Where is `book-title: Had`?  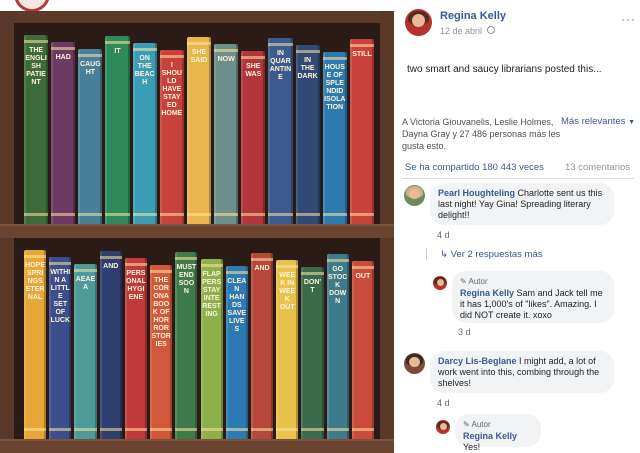 book-title: Had is located at coordinates (63, 57).